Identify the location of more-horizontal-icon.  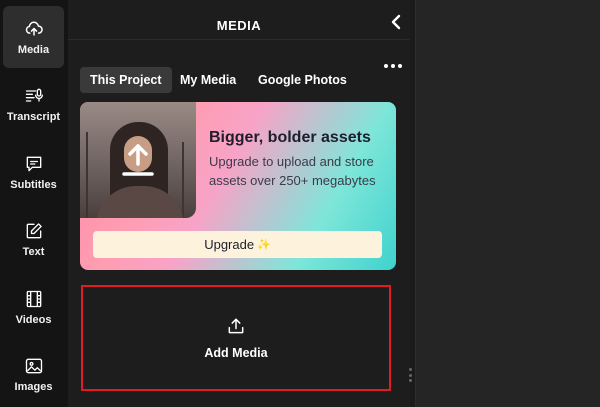
(393, 67).